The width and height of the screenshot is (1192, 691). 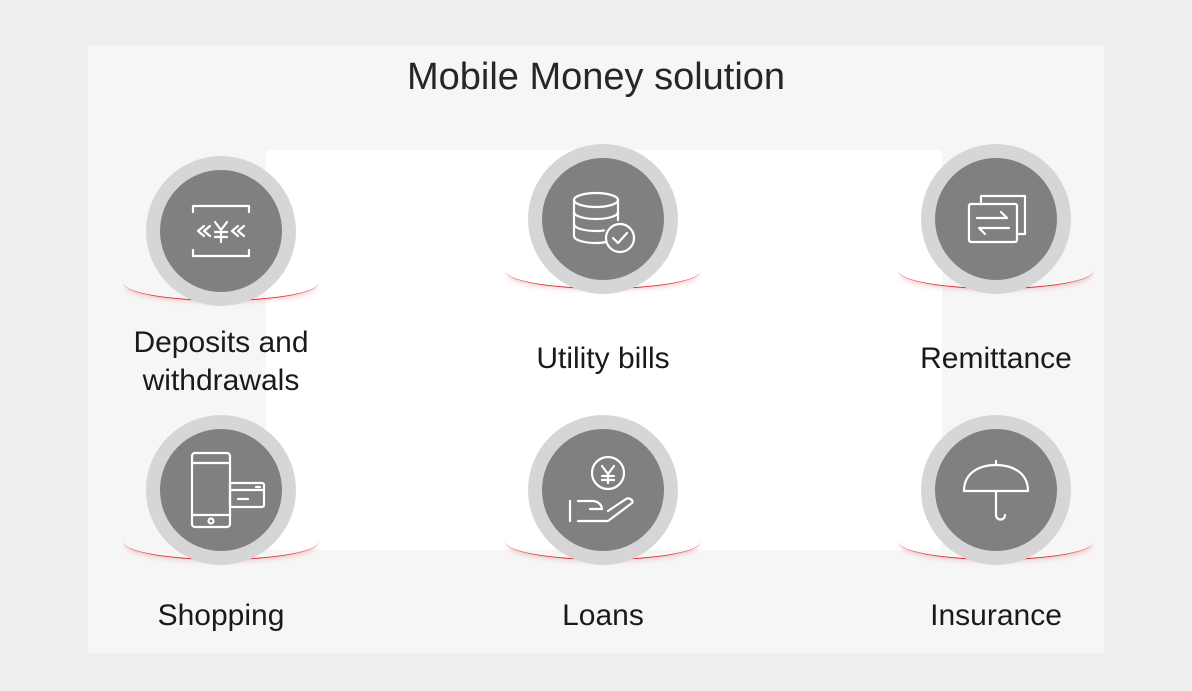 I want to click on feature-loans: Loans, so click(x=603, y=535).